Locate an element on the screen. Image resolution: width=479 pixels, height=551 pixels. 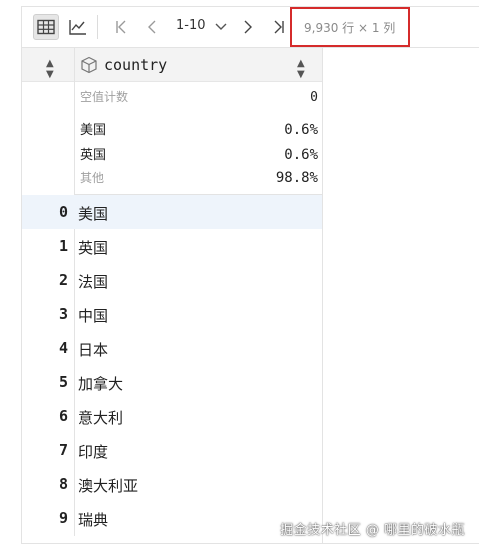
row-index: 2 is located at coordinates (63, 280).